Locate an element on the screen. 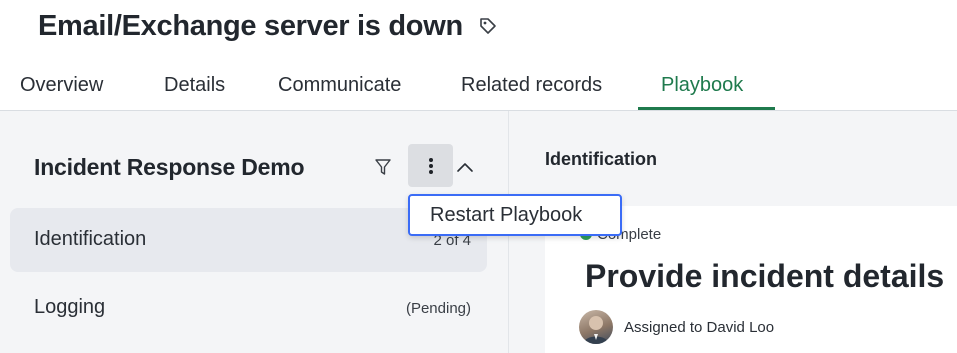 Image resolution: width=957 pixels, height=353 pixels. step-status: (Pending) is located at coordinates (438, 308).